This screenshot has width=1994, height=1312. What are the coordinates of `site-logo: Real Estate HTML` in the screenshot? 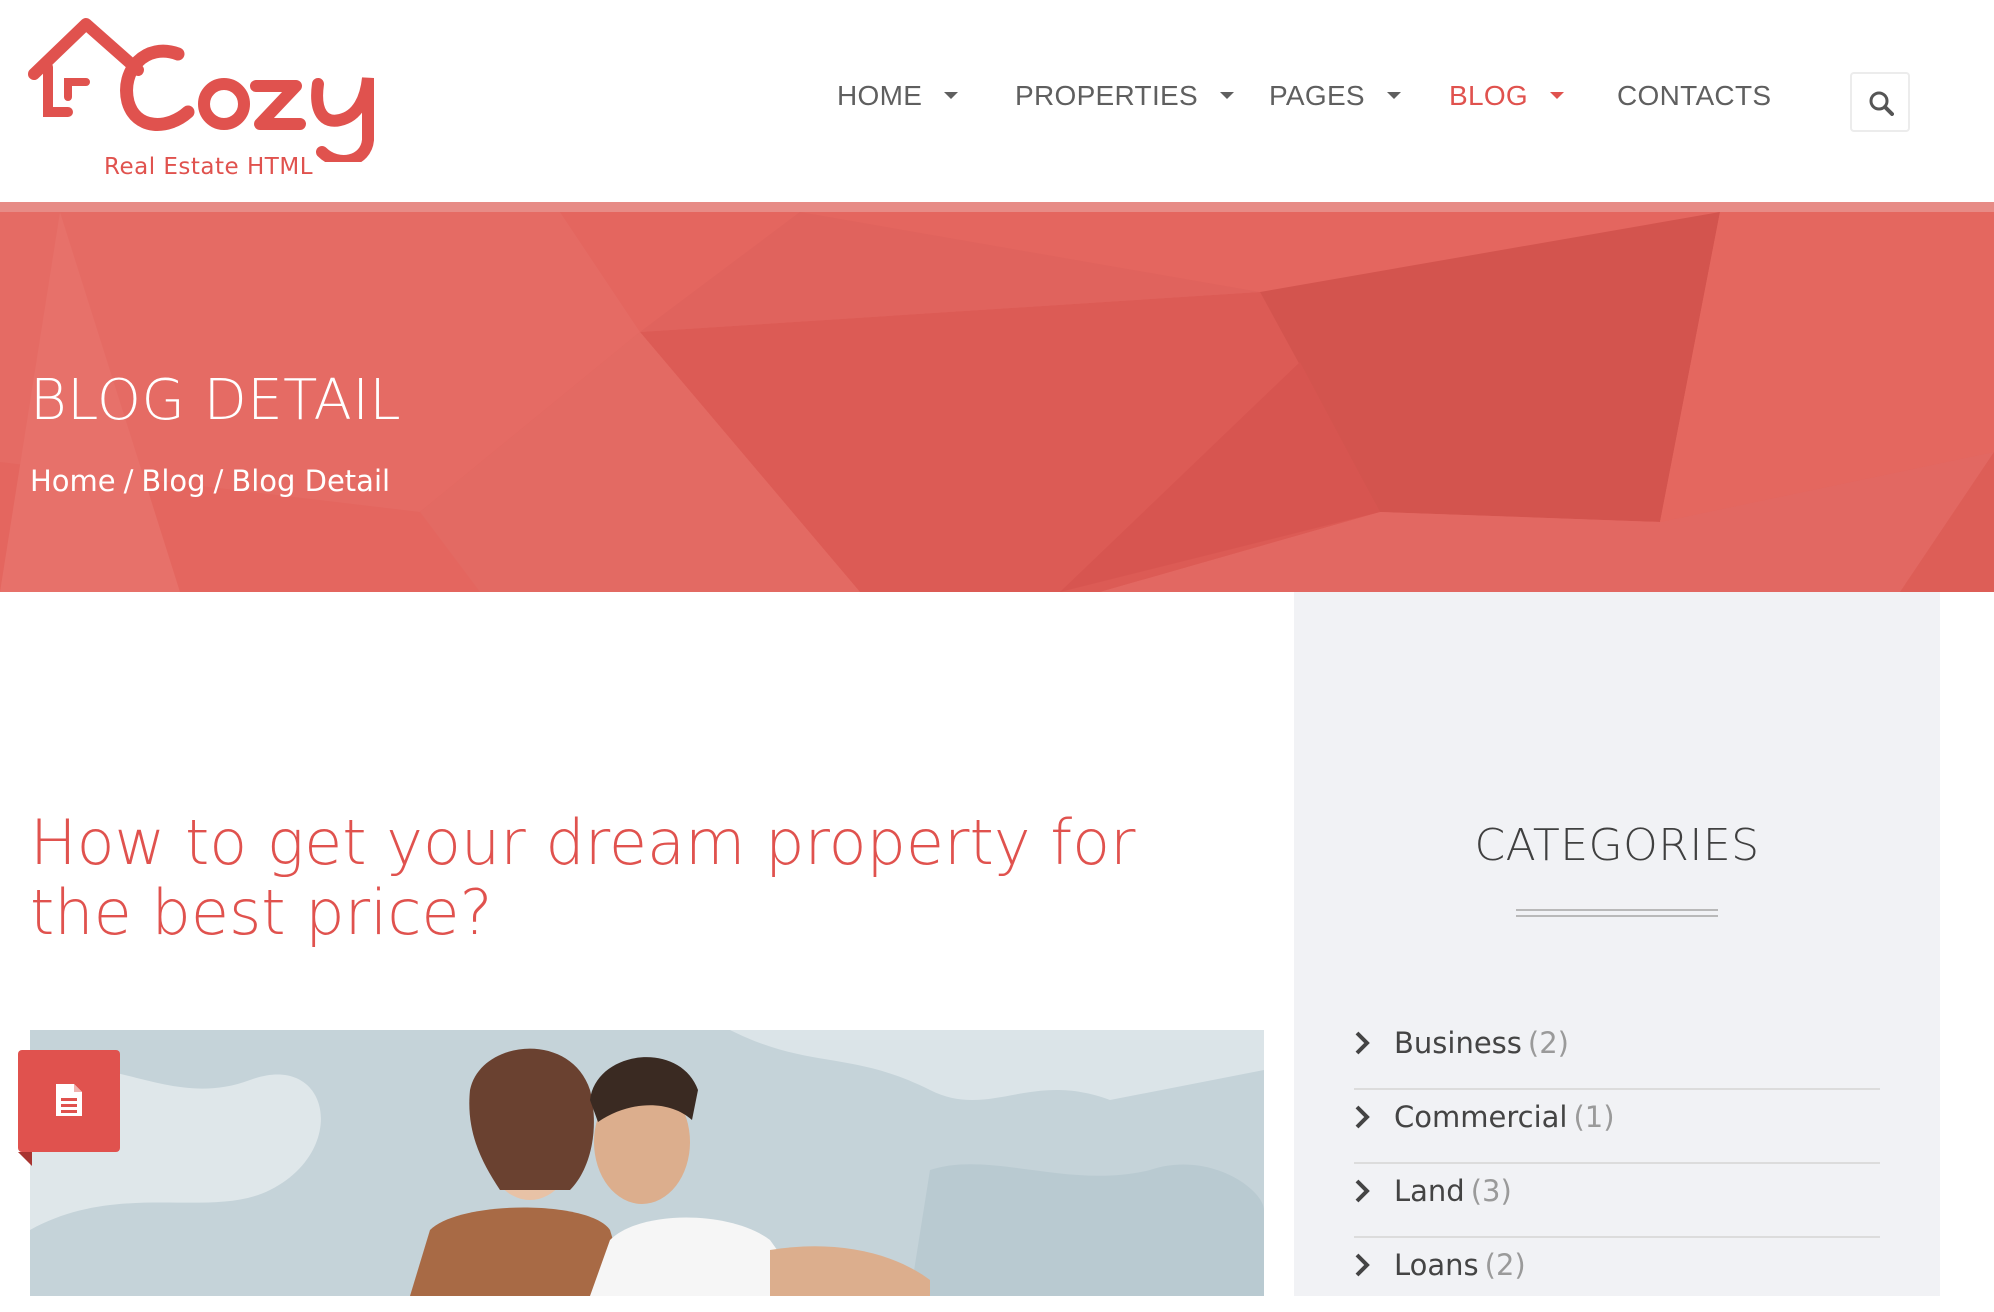 It's located at (218, 99).